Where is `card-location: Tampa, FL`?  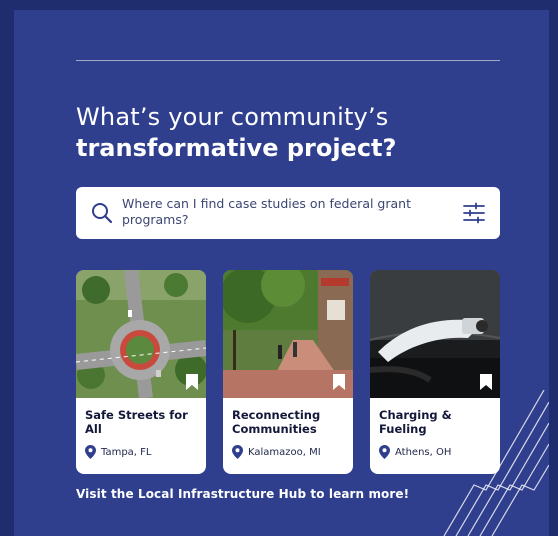 card-location: Tampa, FL is located at coordinates (118, 452).